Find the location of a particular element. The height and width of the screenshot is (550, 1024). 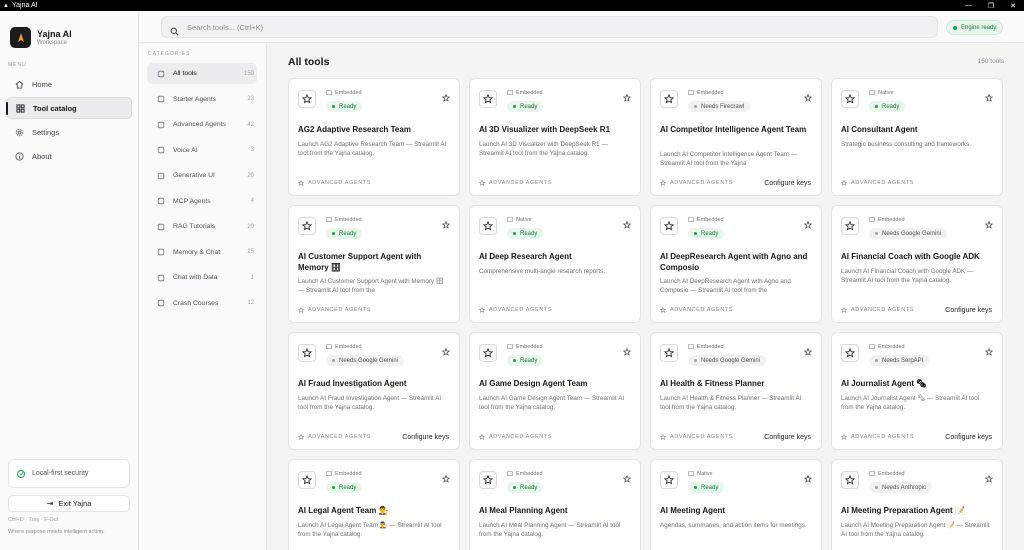

category-item: Chat with Data 1 is located at coordinates (202, 277).